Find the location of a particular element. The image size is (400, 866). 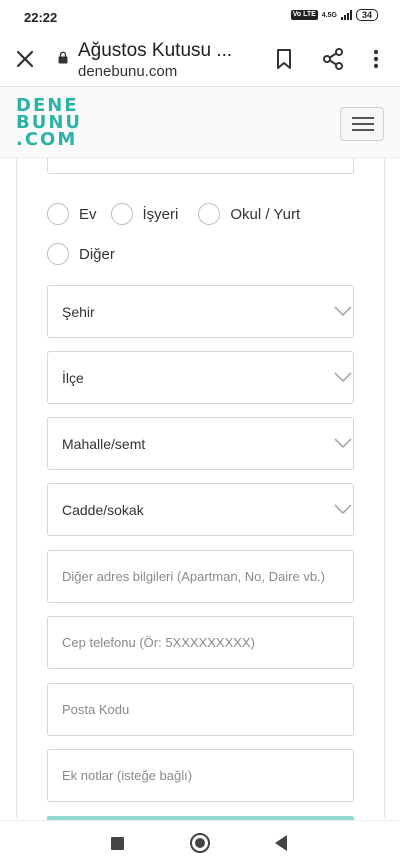

signal-icon is located at coordinates (346, 15).